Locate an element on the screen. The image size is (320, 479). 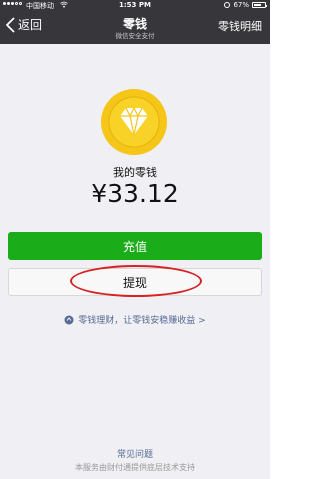
top-up-button: 充值 is located at coordinates (135, 246).